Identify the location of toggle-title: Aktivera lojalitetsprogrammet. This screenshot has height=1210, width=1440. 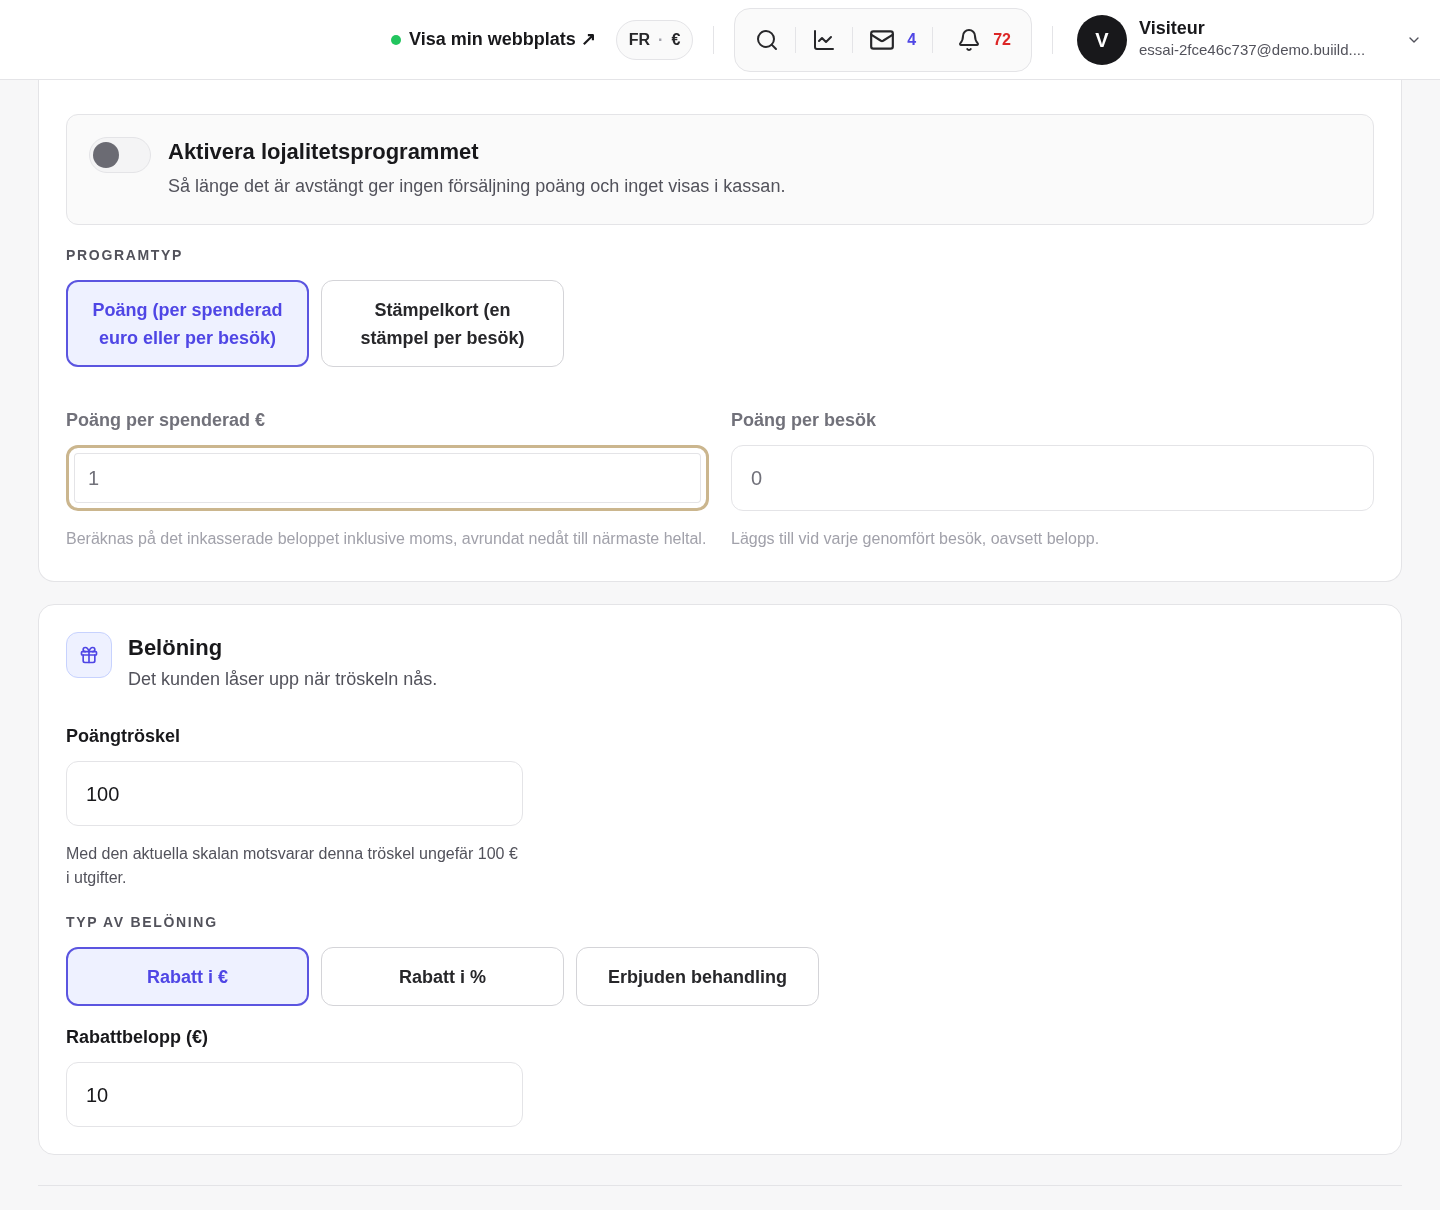
(324, 152).